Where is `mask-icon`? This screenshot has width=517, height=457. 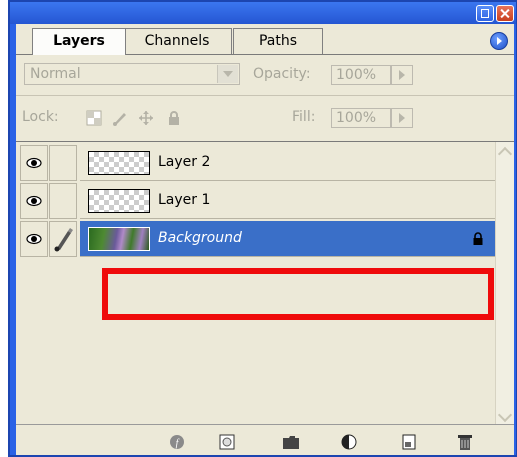
mask-icon is located at coordinates (227, 442).